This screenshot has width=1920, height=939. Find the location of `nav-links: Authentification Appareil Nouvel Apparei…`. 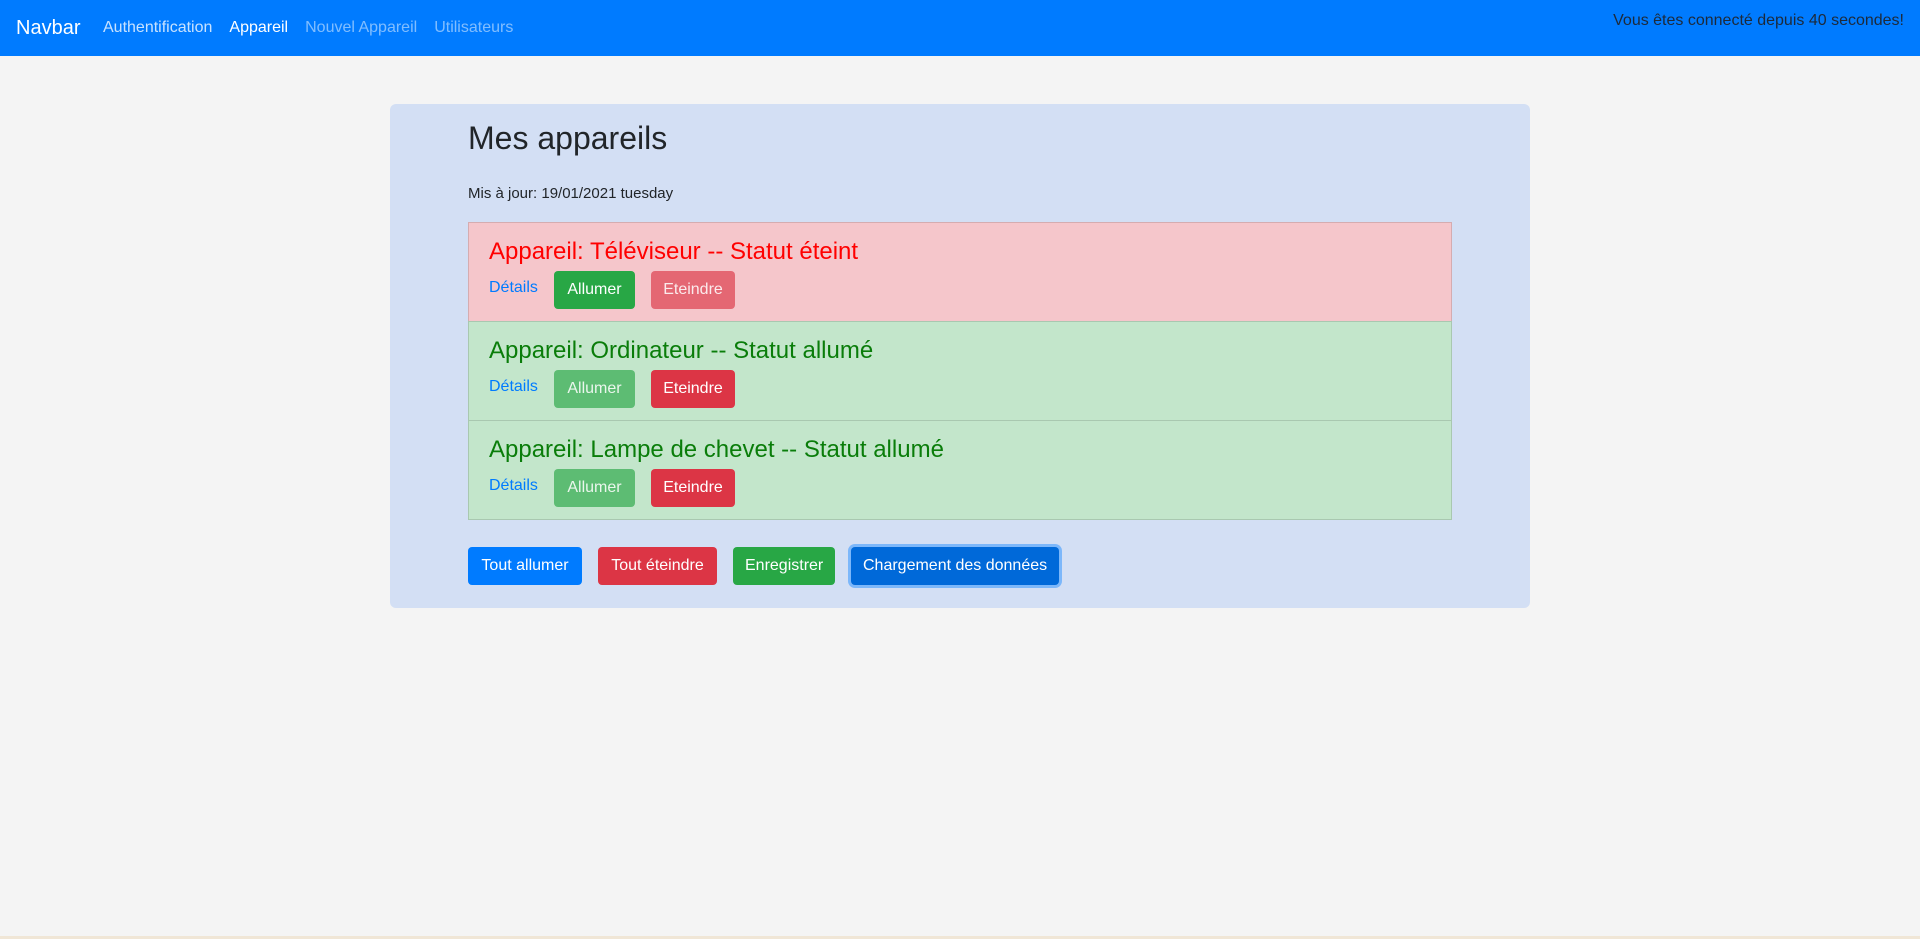

nav-links: Authentification Appareil Nouvel Apparei… is located at coordinates (308, 28).